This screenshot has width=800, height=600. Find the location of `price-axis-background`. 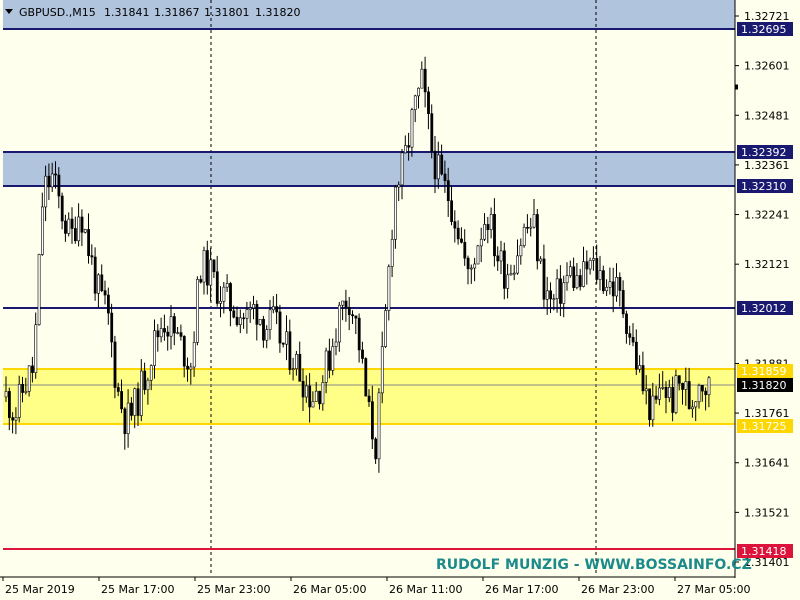

price-axis-background is located at coordinates (767, 289).